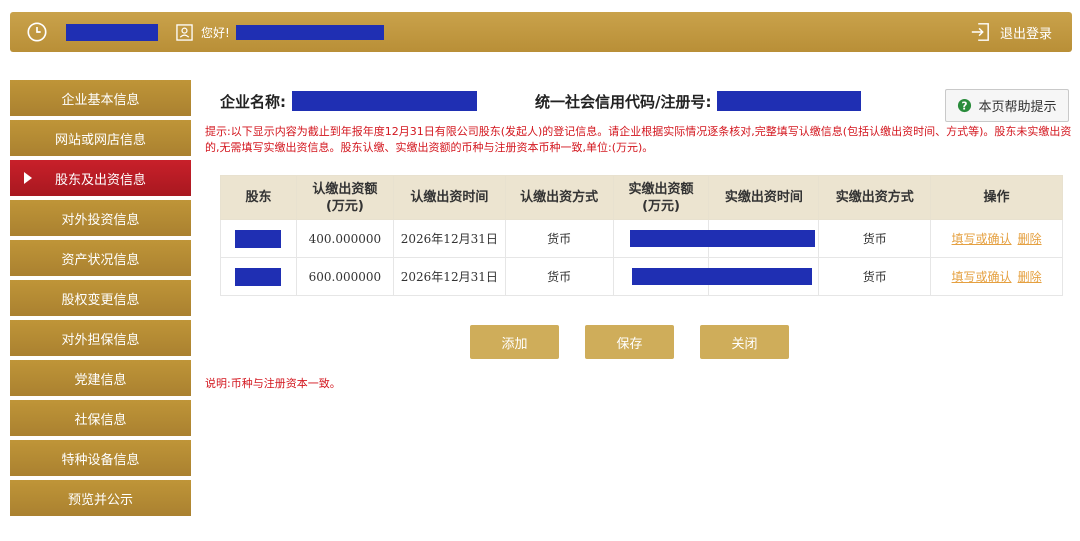  What do you see at coordinates (112, 32) in the screenshot?
I see `redacted-account` at bounding box center [112, 32].